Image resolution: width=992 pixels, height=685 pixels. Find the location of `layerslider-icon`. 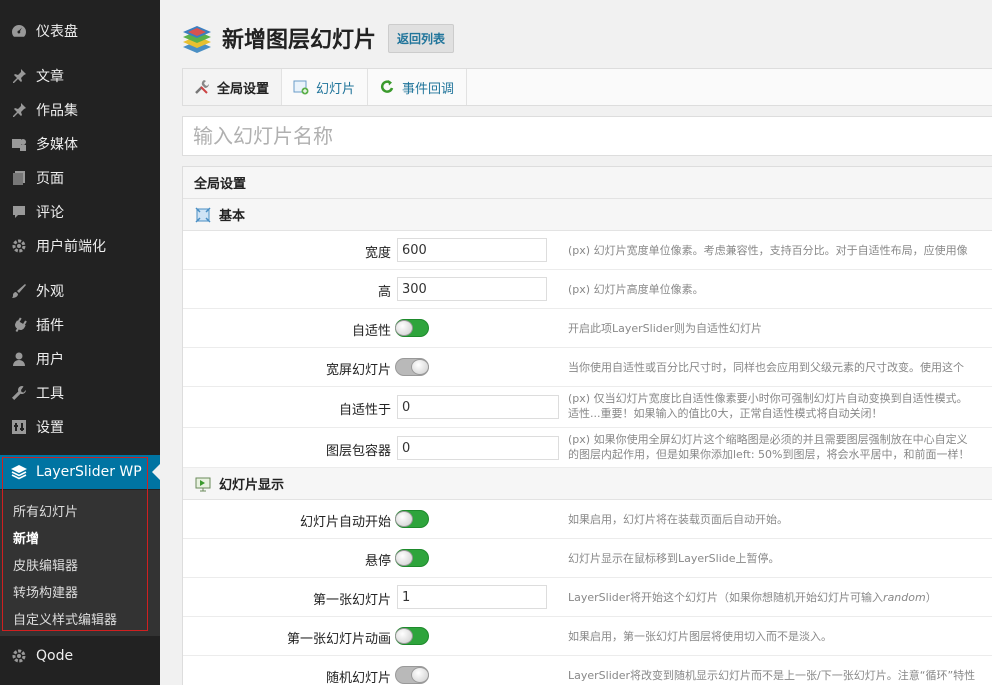

layerslider-icon is located at coordinates (19, 472).